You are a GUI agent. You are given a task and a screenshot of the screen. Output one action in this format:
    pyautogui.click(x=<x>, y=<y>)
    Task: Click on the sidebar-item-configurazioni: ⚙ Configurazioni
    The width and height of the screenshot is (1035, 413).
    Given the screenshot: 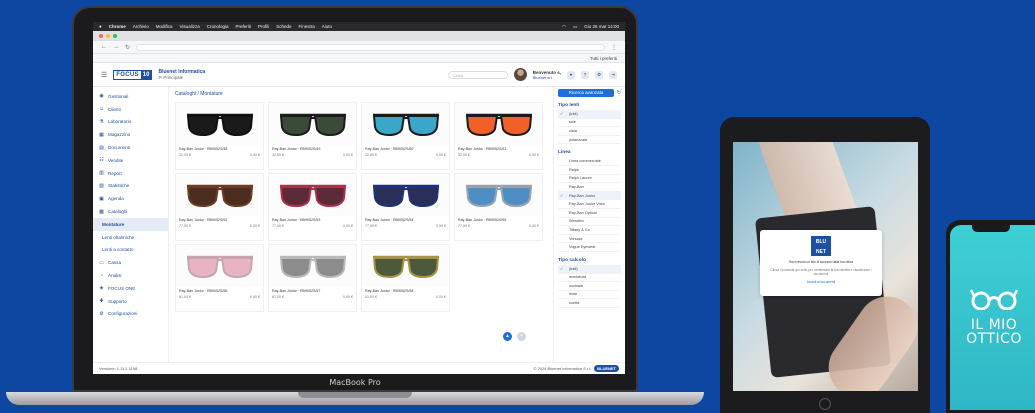 What is the action you would take?
    pyautogui.click(x=130, y=314)
    